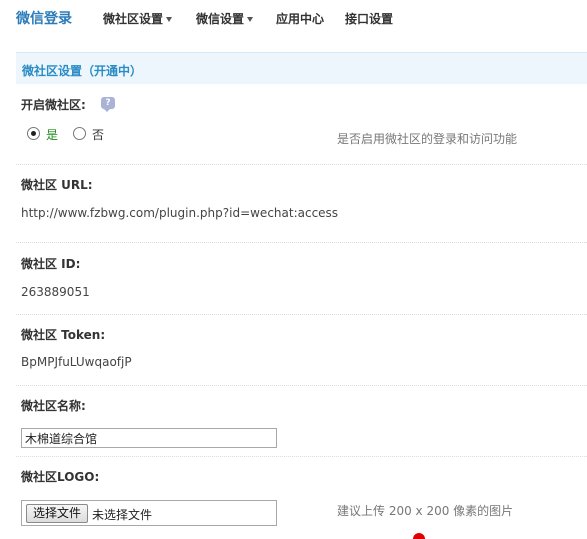 The height and width of the screenshot is (539, 587). I want to click on help-bubble-icon: ?, so click(108, 104).